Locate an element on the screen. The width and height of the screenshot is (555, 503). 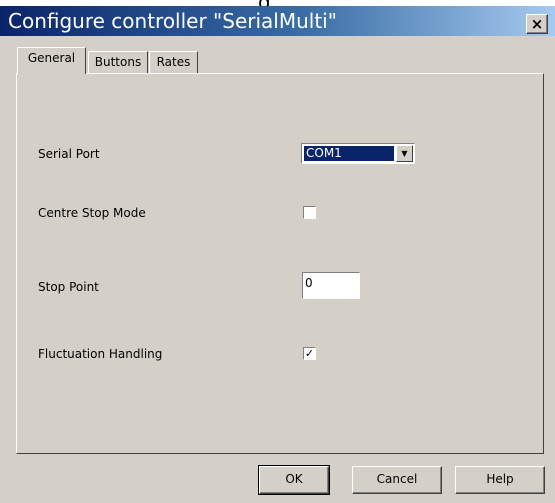
tab-general-label: General is located at coordinates (51, 58).